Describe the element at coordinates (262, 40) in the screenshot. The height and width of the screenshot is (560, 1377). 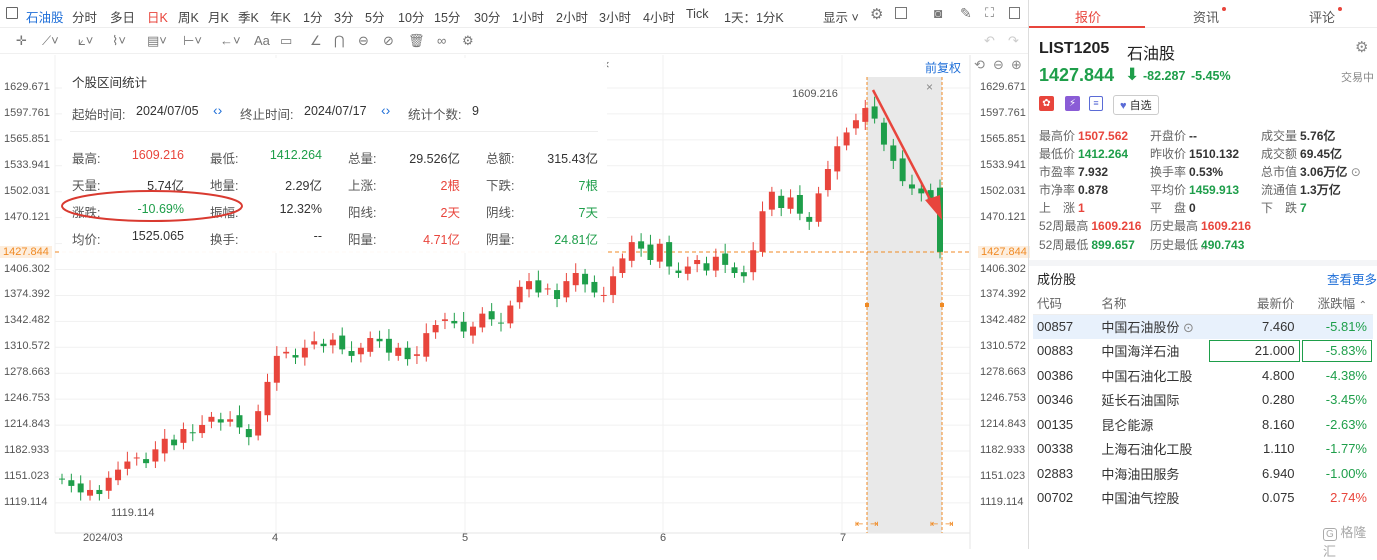
I see `text-tool-icon: Aa` at that location.